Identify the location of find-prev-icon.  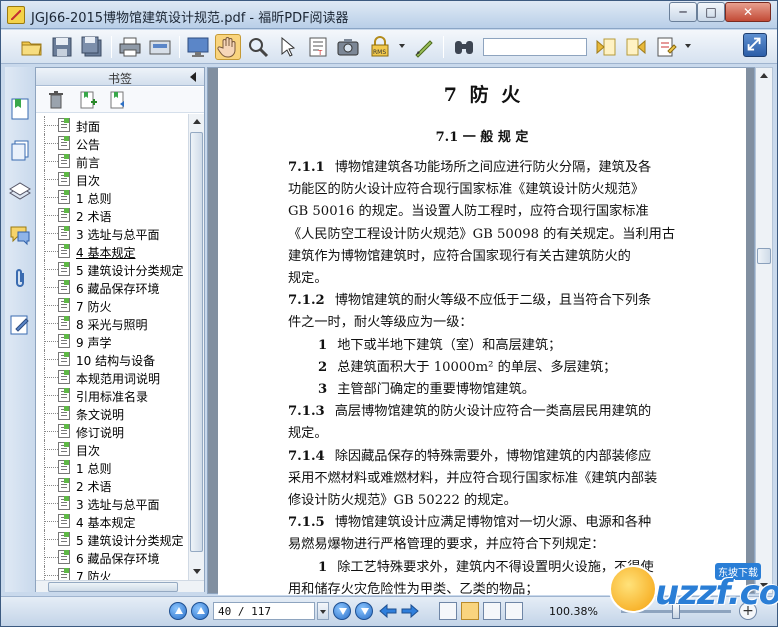
(606, 47).